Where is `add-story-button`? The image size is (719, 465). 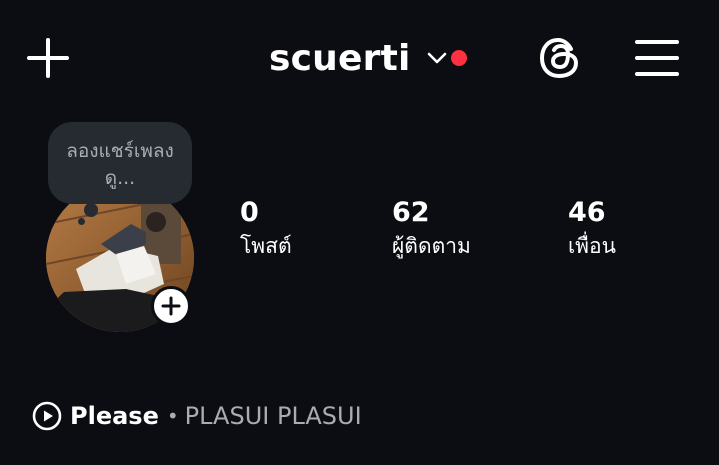 add-story-button is located at coordinates (171, 306).